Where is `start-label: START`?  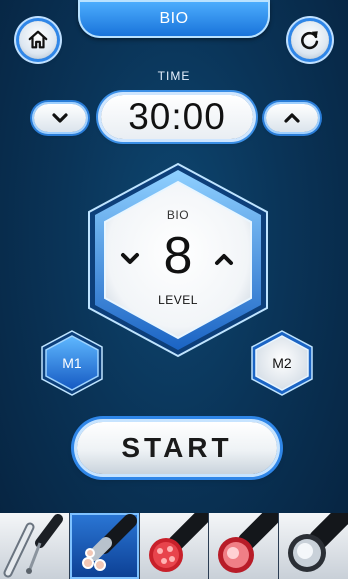
start-label: START is located at coordinates (177, 447).